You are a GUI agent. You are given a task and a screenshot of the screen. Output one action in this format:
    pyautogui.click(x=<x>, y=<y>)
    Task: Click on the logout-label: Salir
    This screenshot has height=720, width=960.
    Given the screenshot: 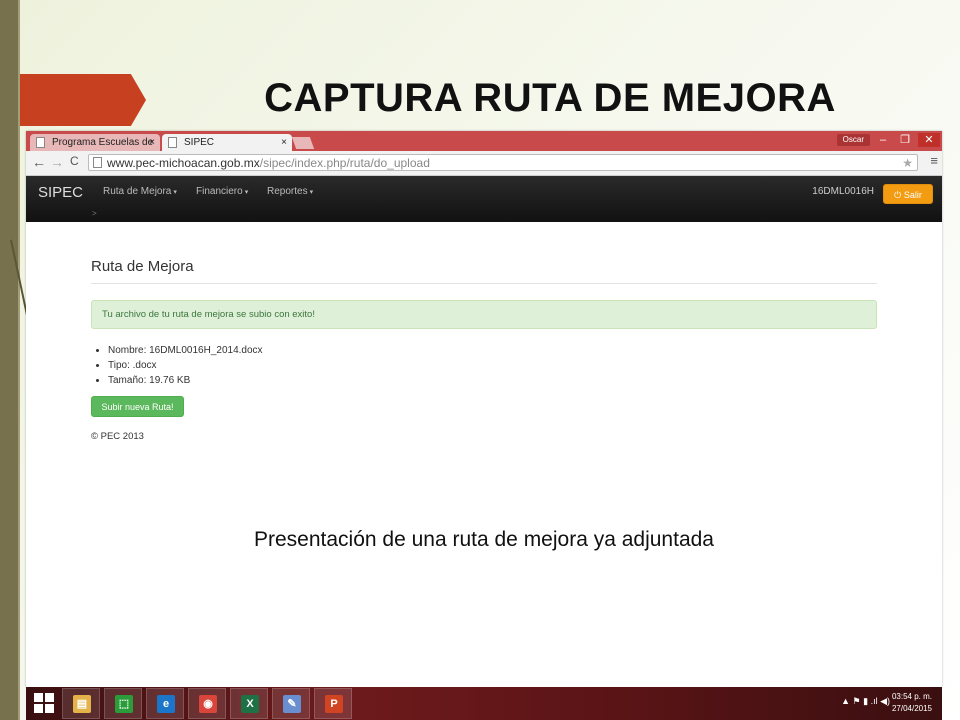 What is the action you would take?
    pyautogui.click(x=912, y=195)
    